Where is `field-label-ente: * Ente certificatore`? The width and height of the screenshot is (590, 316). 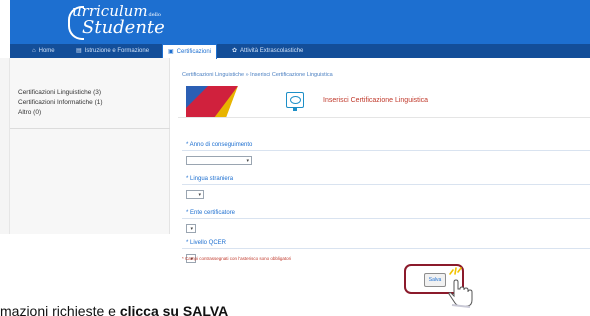 field-label-ente: * Ente certificatore is located at coordinates (211, 213).